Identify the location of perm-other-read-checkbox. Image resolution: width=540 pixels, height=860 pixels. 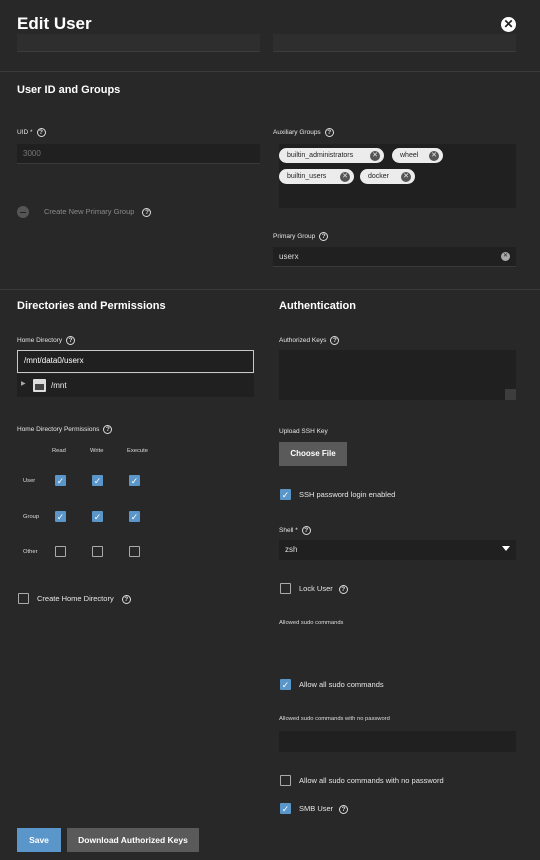
(60, 551).